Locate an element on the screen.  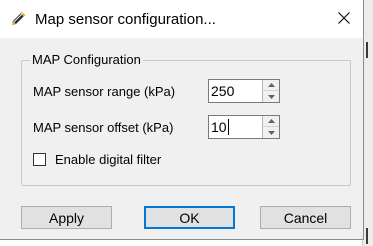
cancel-button-label: Cancel is located at coordinates (305, 217).